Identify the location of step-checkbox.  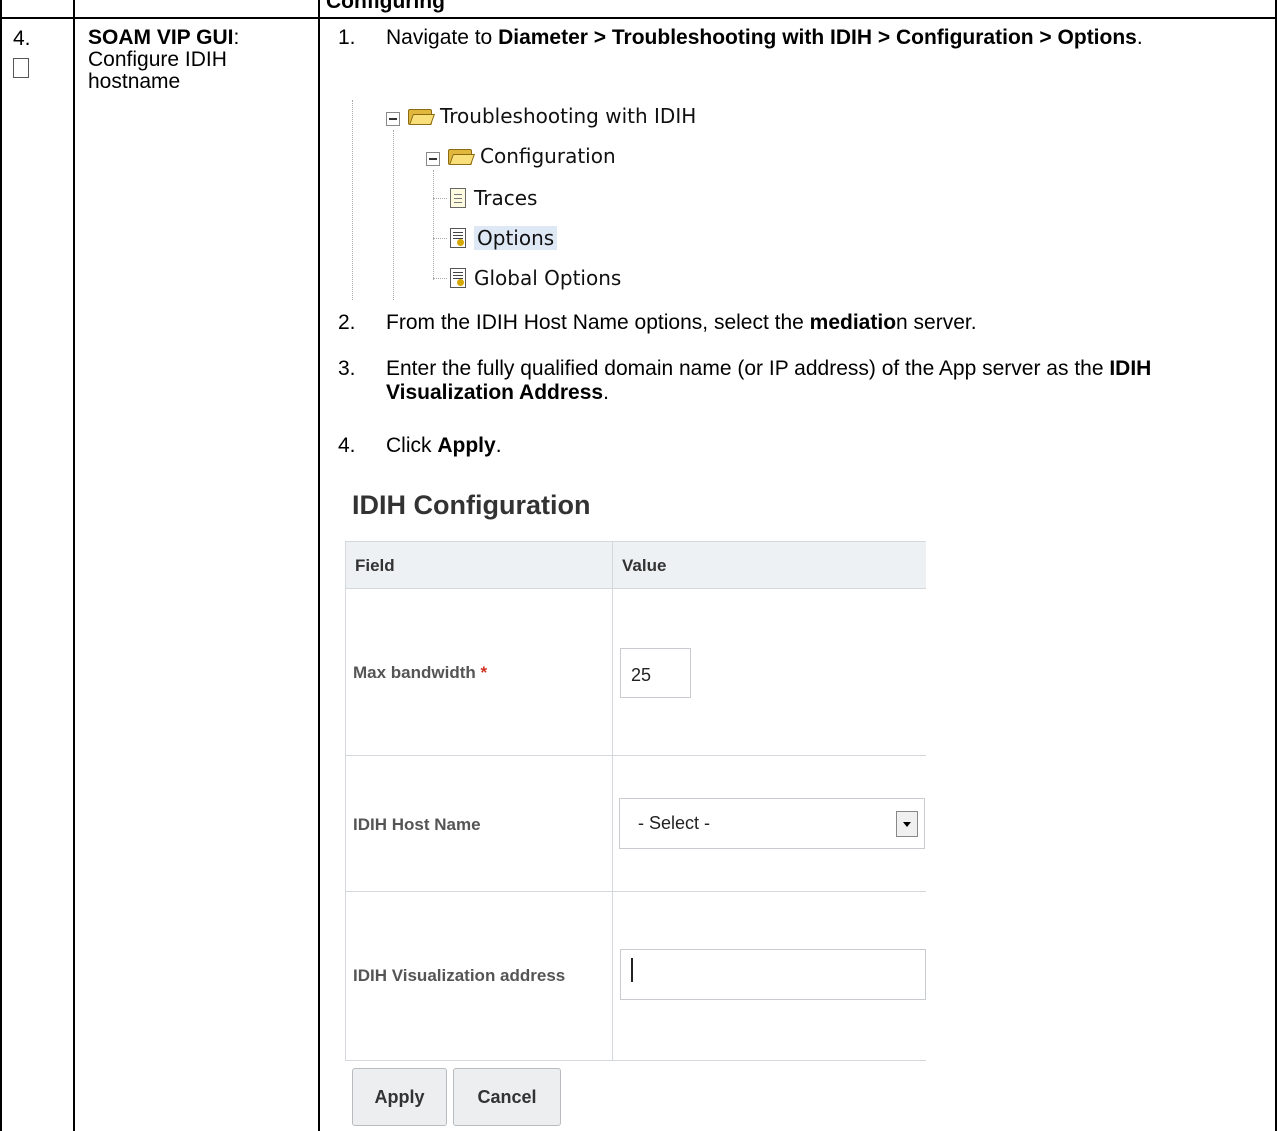
(21, 68).